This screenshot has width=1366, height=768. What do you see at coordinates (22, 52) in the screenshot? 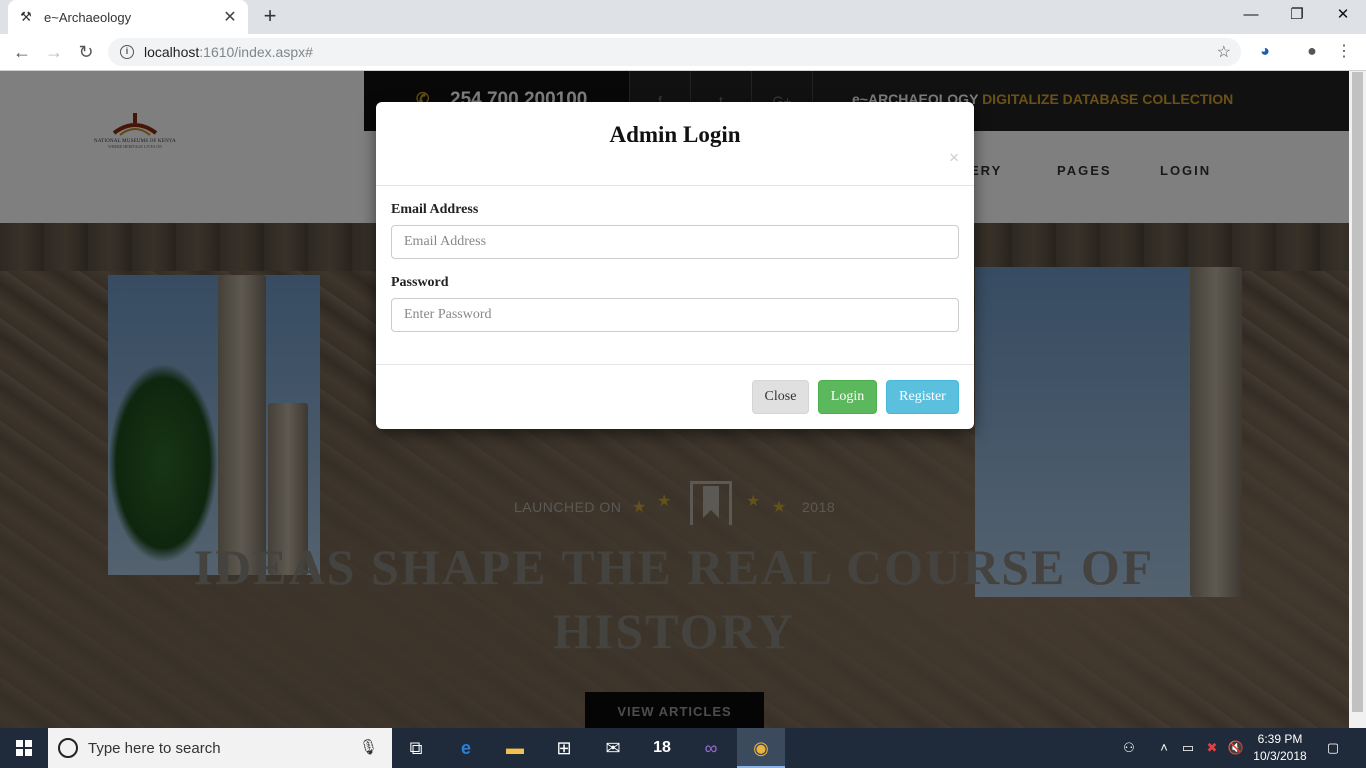
I see `back-arrow-icon: ←` at bounding box center [22, 52].